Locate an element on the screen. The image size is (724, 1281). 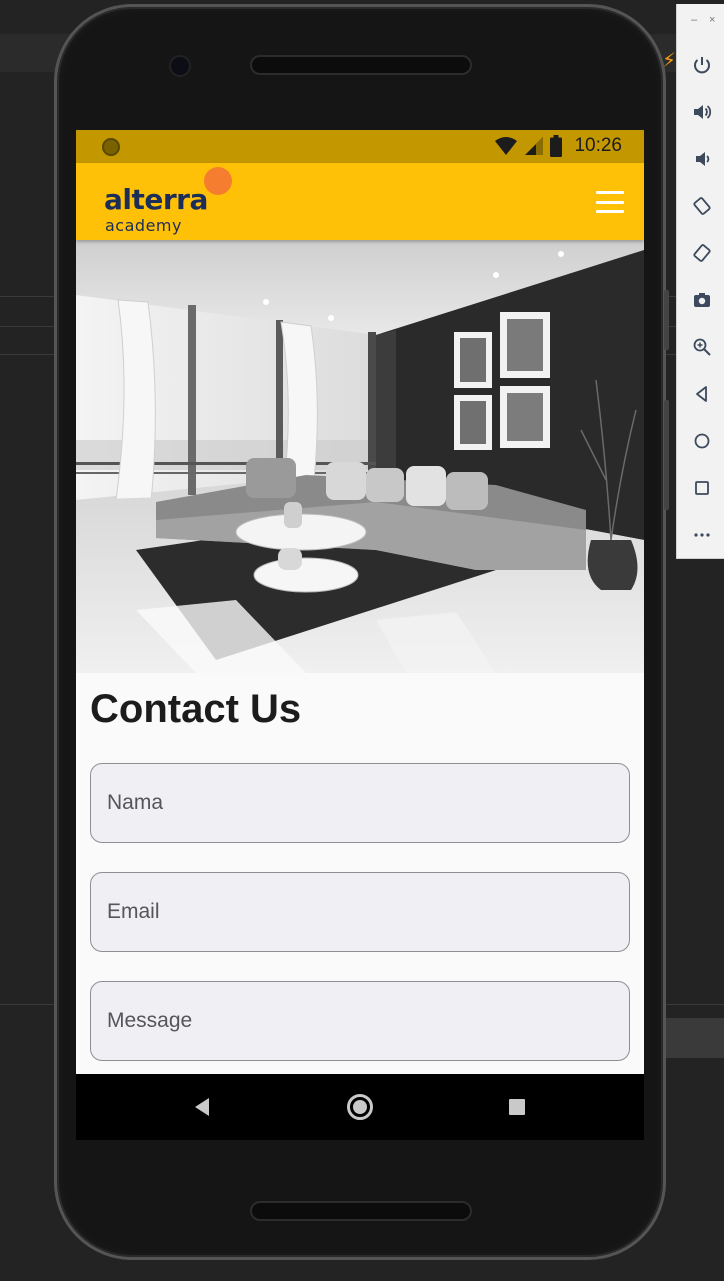
notification-icon is located at coordinates (111, 147).